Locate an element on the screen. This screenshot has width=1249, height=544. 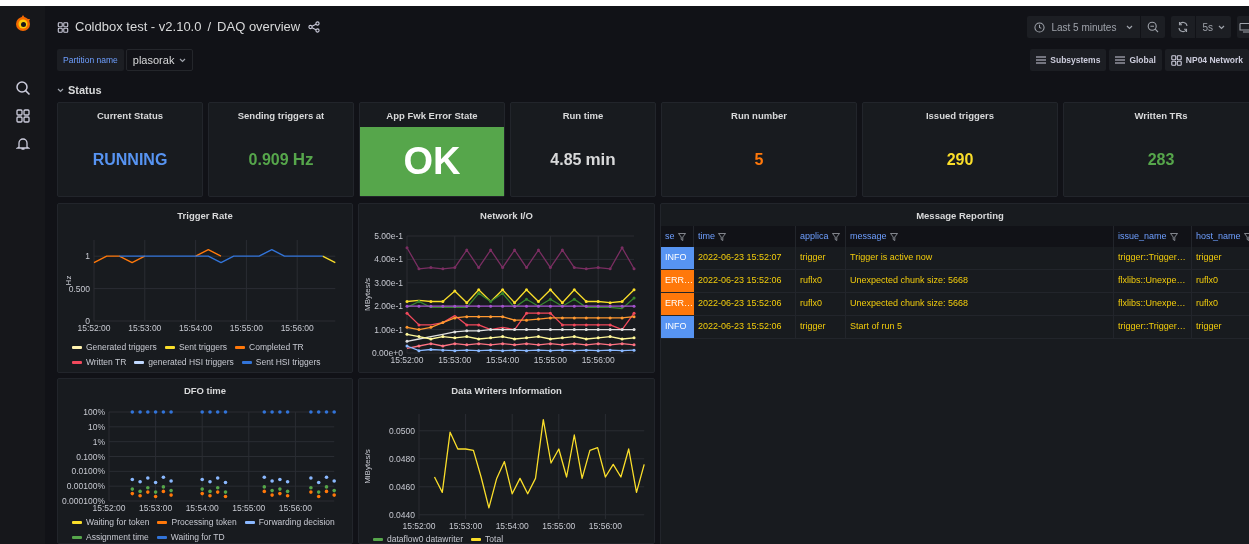
panel-title: Written TRs is located at coordinates (1161, 116).